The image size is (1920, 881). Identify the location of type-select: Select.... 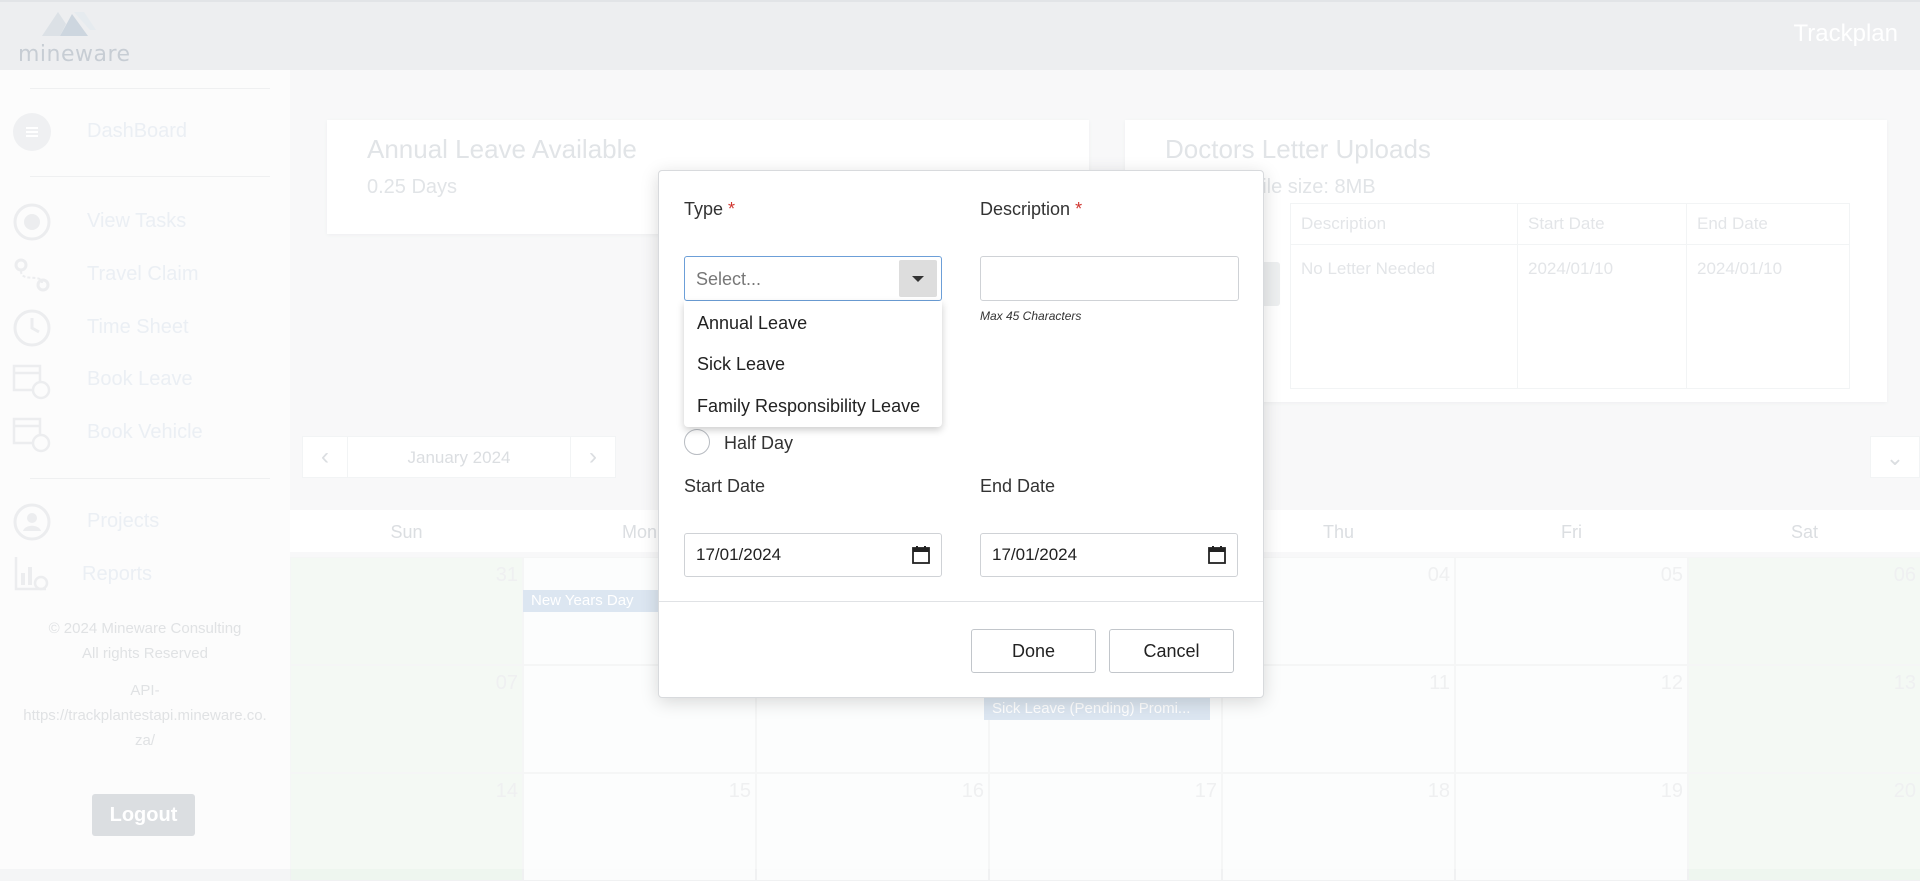
(813, 278).